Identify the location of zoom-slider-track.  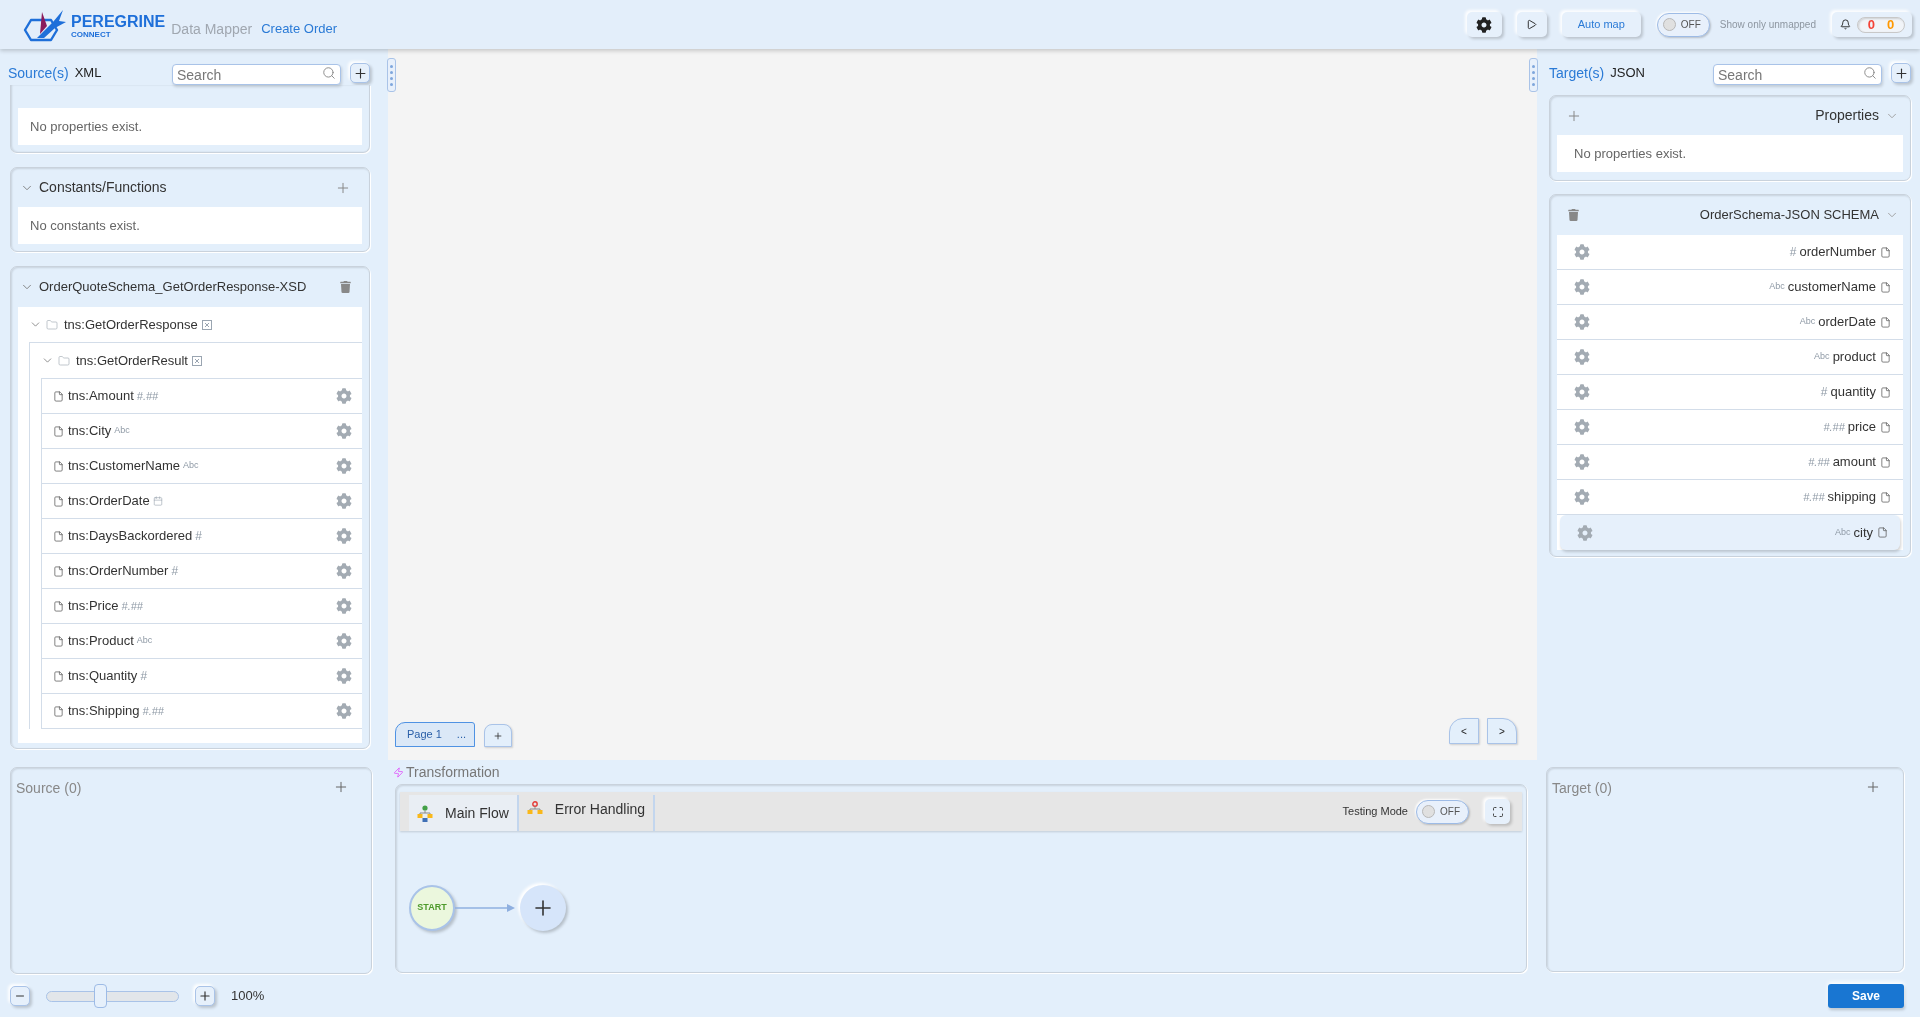
(112, 996).